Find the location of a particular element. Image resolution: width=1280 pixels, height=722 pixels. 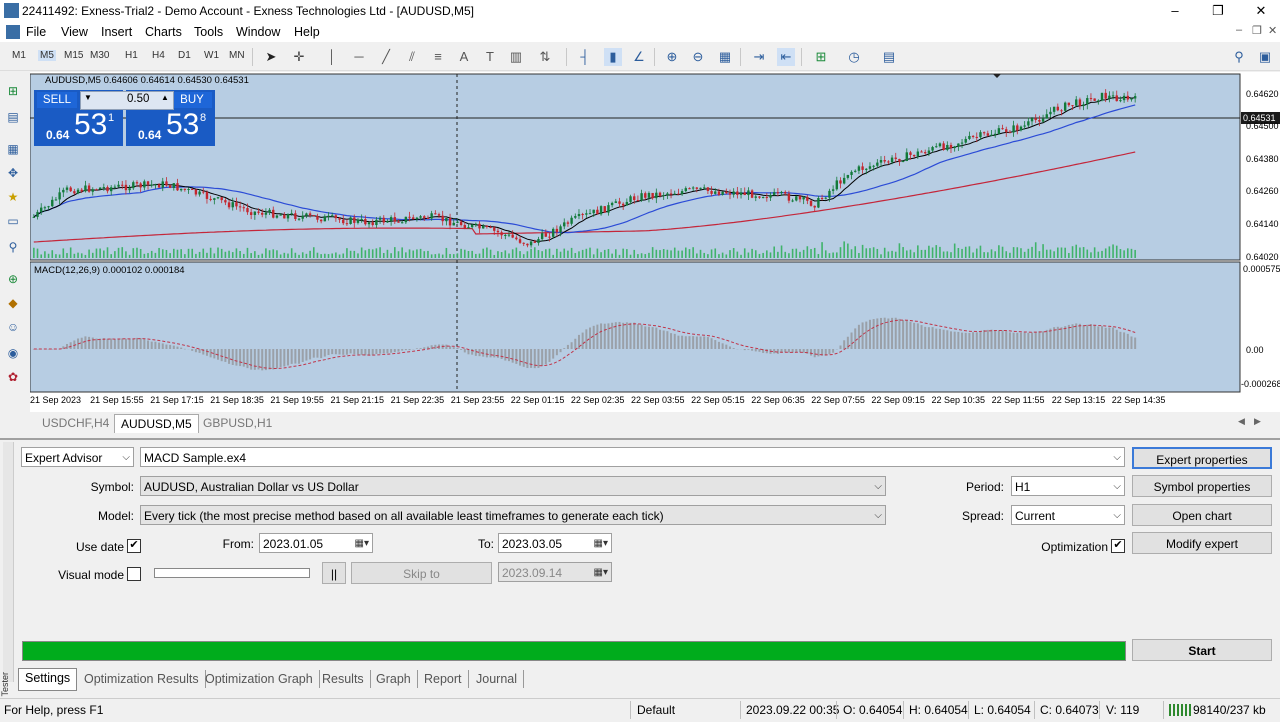

connection-status-icon is located at coordinates (1180, 710).